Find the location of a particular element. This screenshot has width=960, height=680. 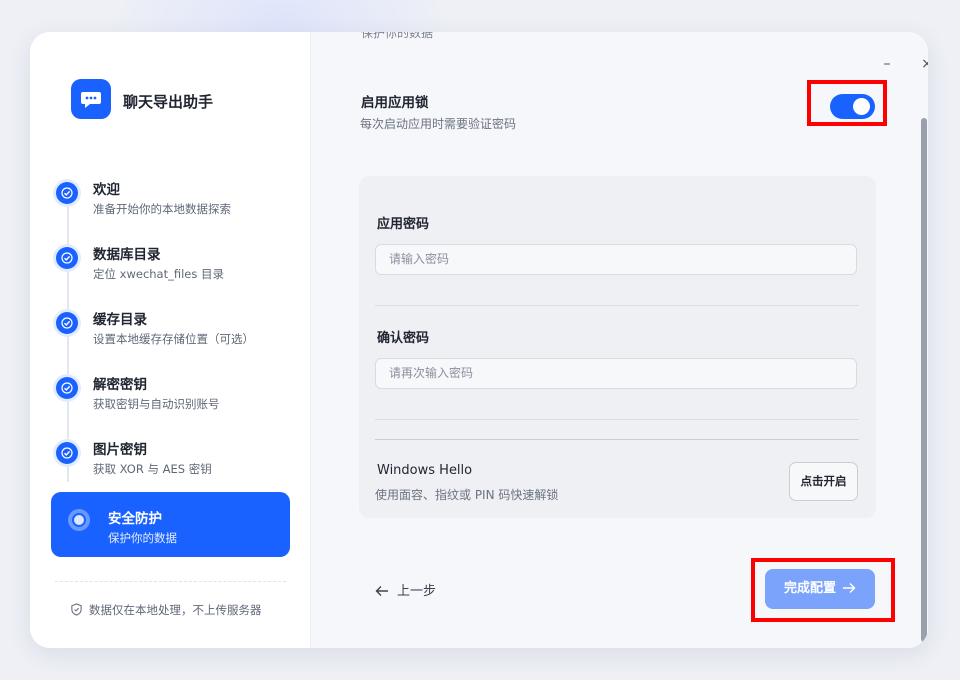

highlight-box-toggle is located at coordinates (847, 103).